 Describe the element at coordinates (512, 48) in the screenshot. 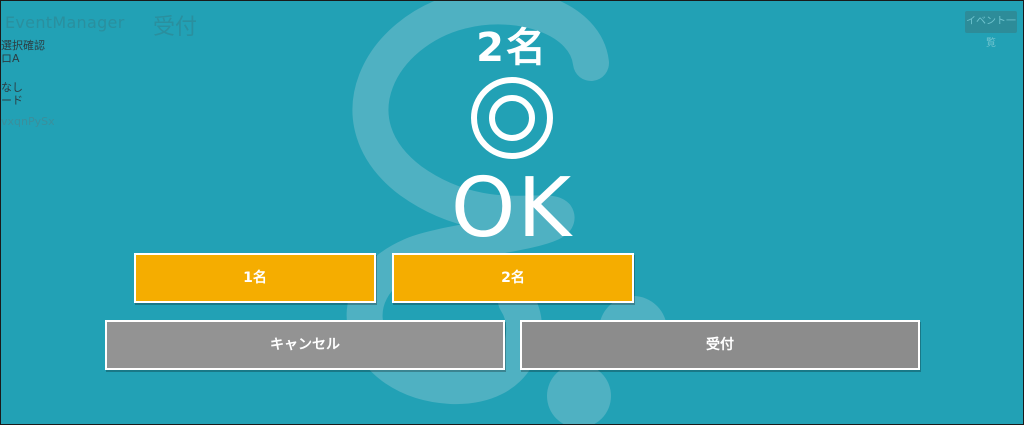

I see `attendee-count: 2名` at that location.